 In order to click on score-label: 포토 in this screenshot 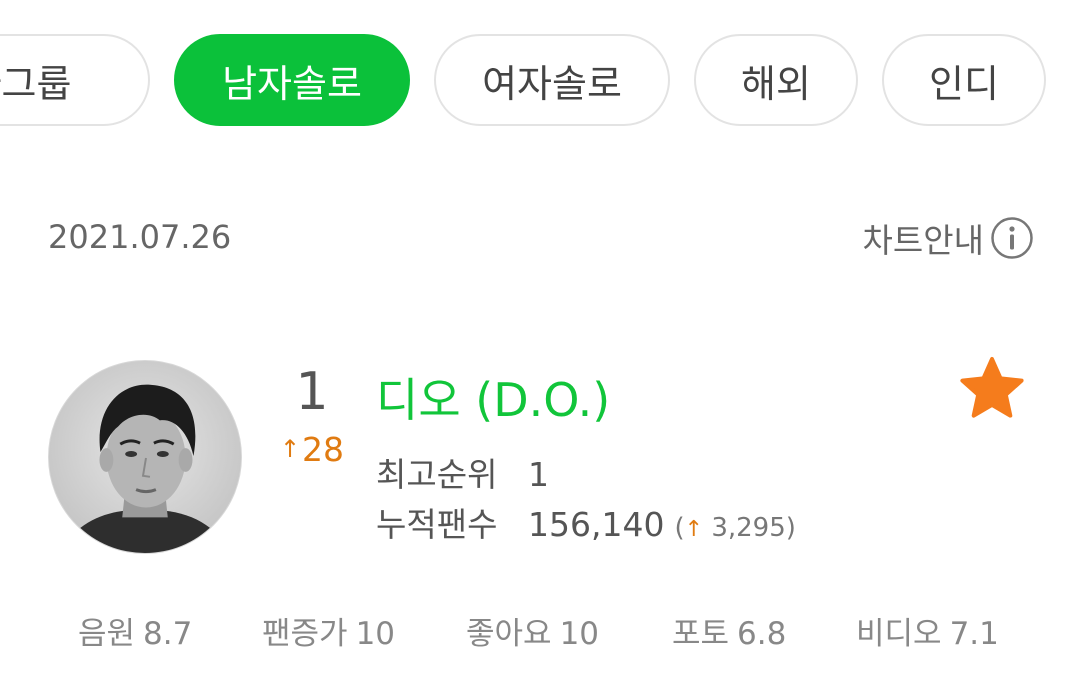, I will do `click(701, 634)`.